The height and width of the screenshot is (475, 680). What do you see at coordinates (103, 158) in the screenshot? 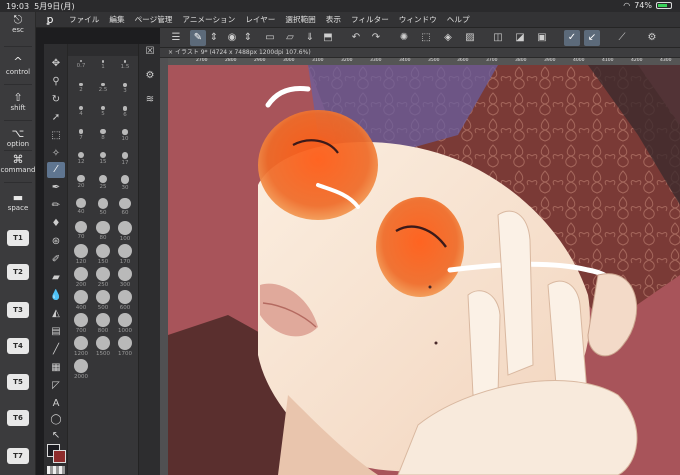
I see `brush-size-item: 15` at bounding box center [103, 158].